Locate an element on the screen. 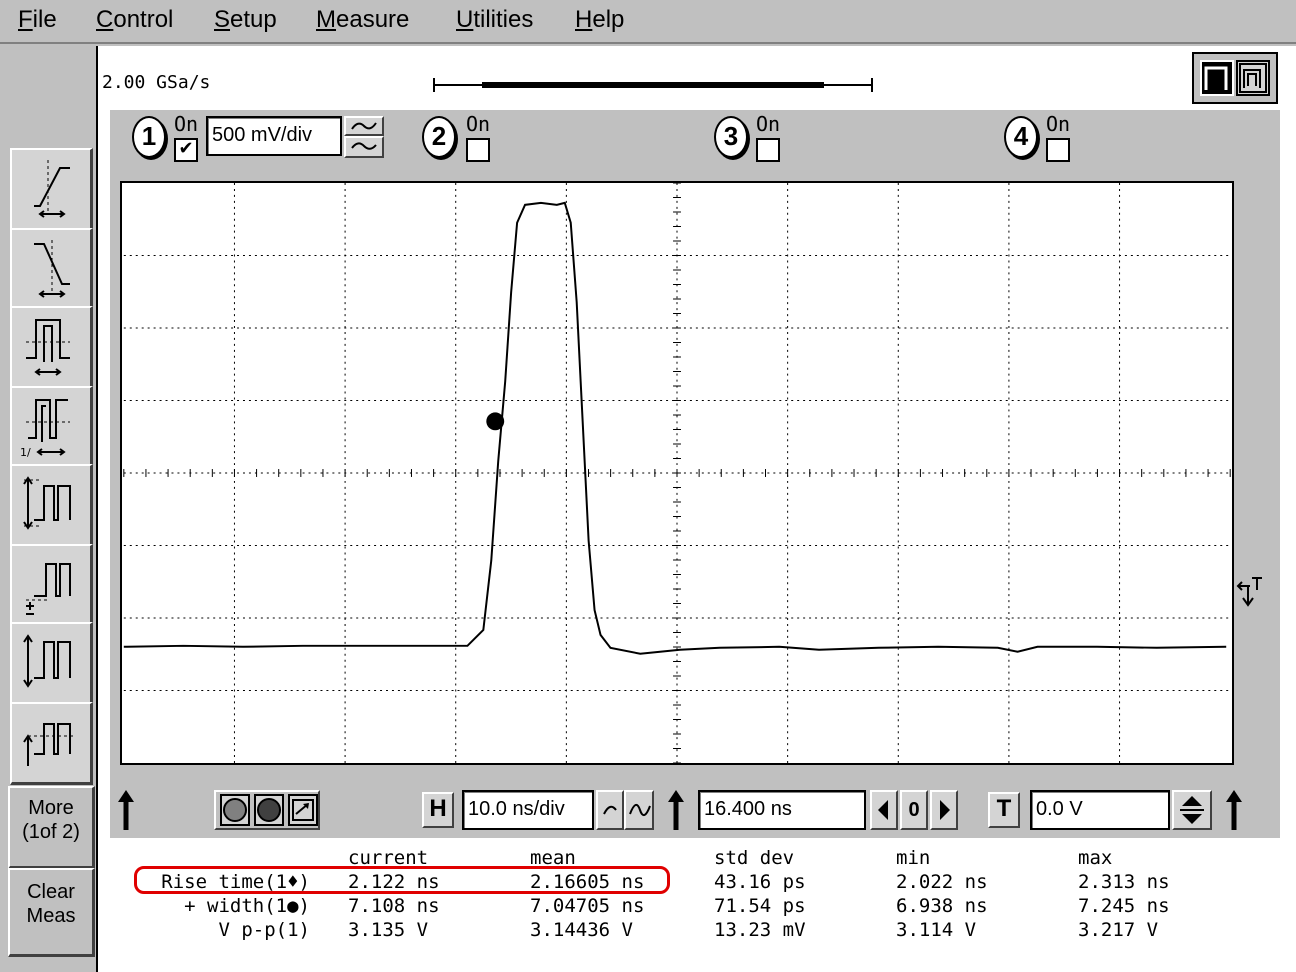 The image size is (1296, 972). right-arrow-icon is located at coordinates (945, 810).